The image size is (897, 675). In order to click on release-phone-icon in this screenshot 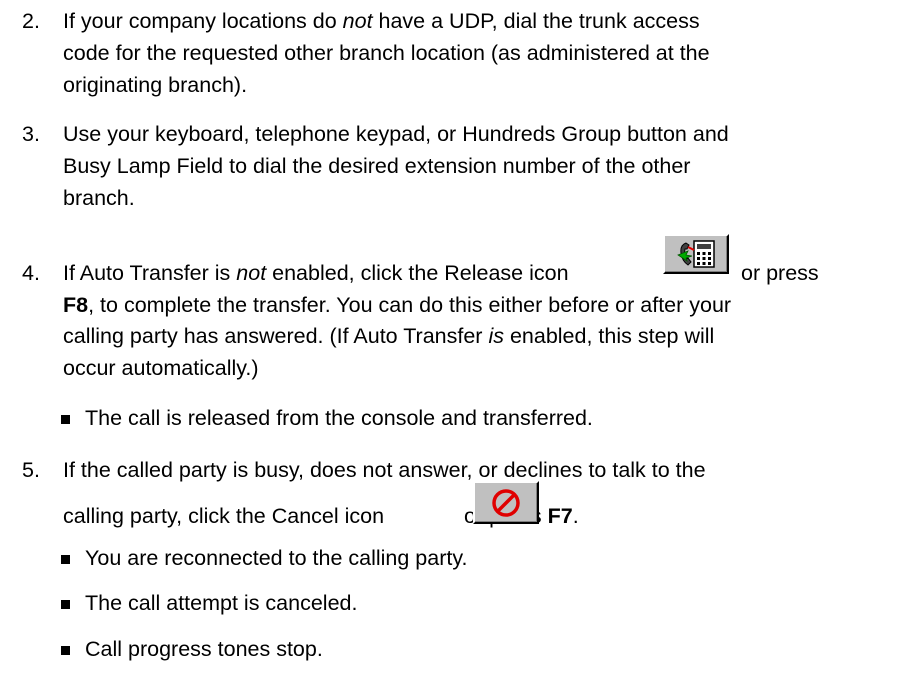, I will do `click(696, 254)`.